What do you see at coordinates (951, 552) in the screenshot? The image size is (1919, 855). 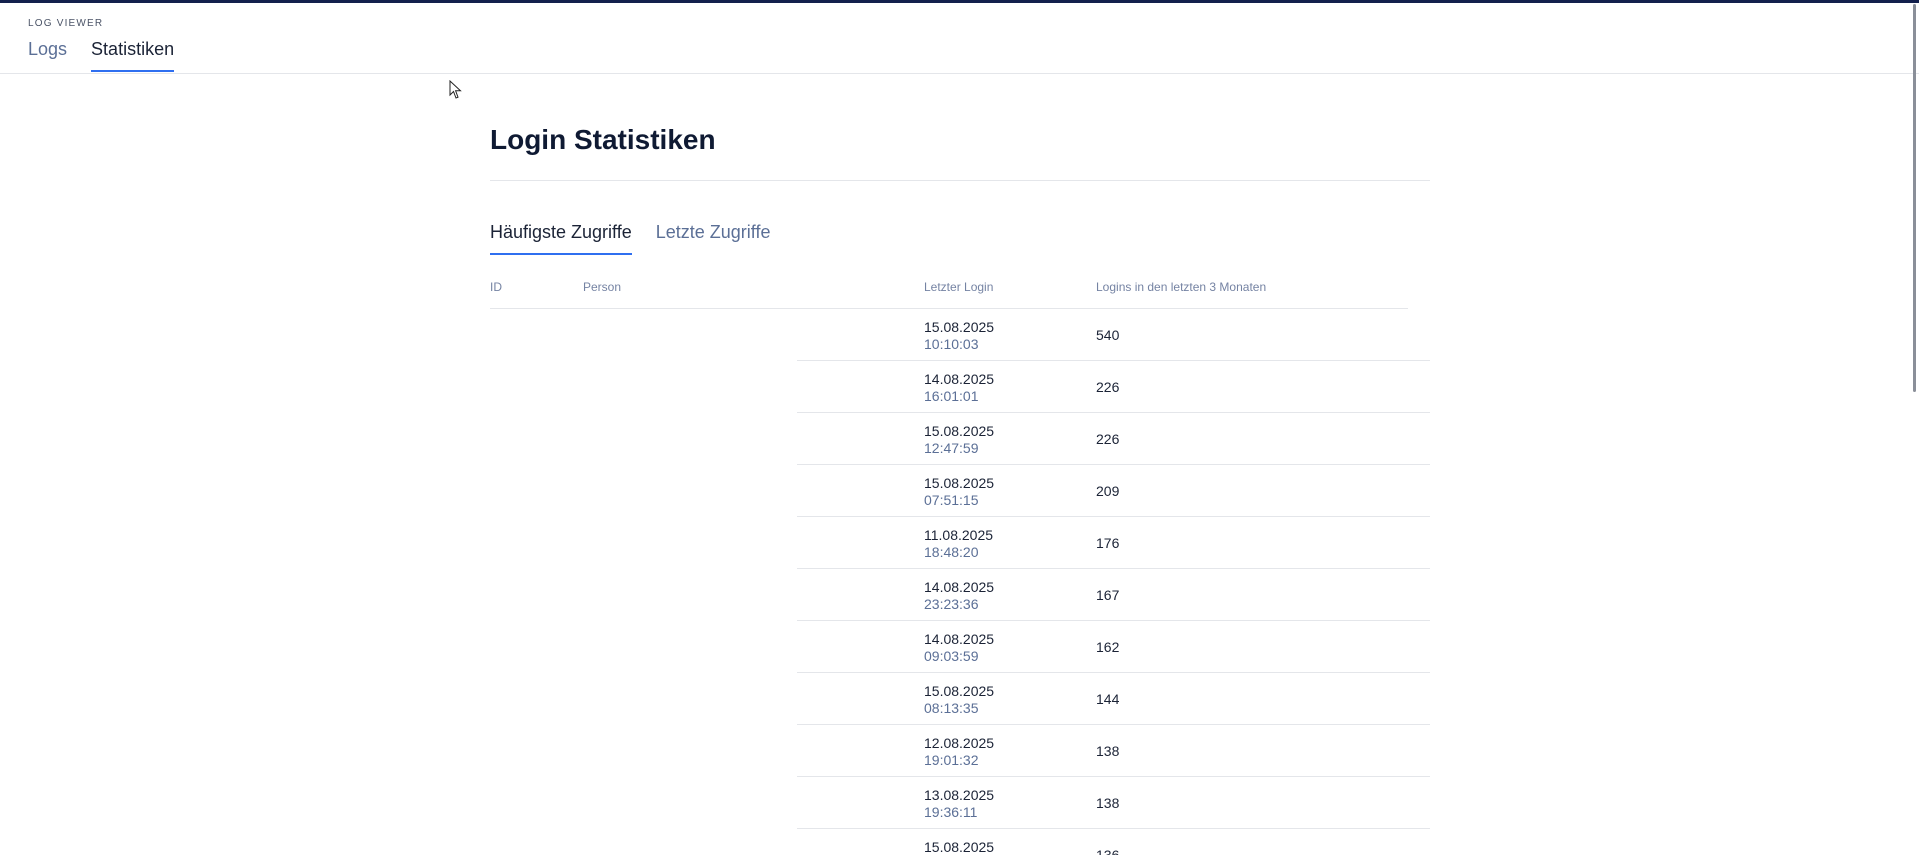 I see `cell-last-login-time: 18:48:20` at bounding box center [951, 552].